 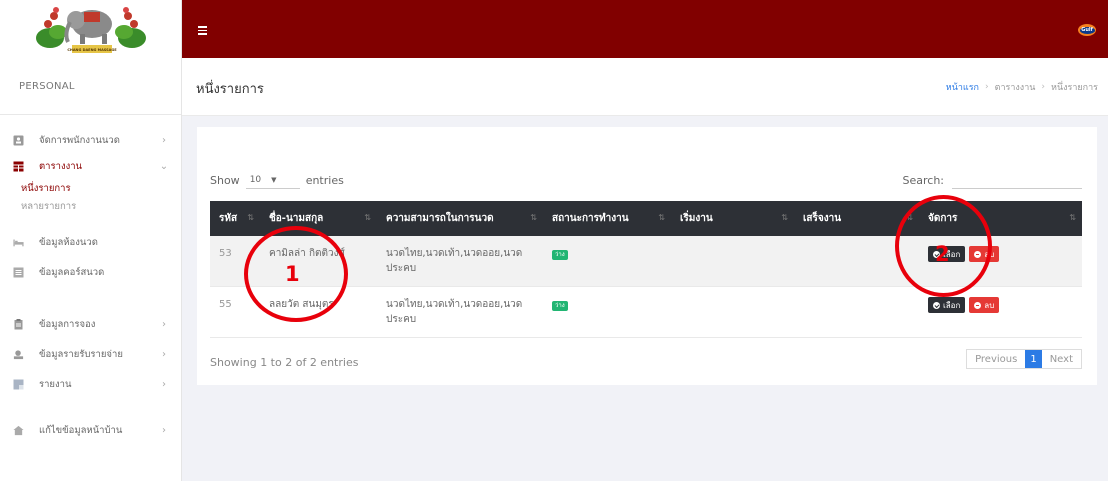 I want to click on sidebar-item-frontend: แก้ไขข้อมูลหน้าบ้าน ›, so click(x=90, y=430).